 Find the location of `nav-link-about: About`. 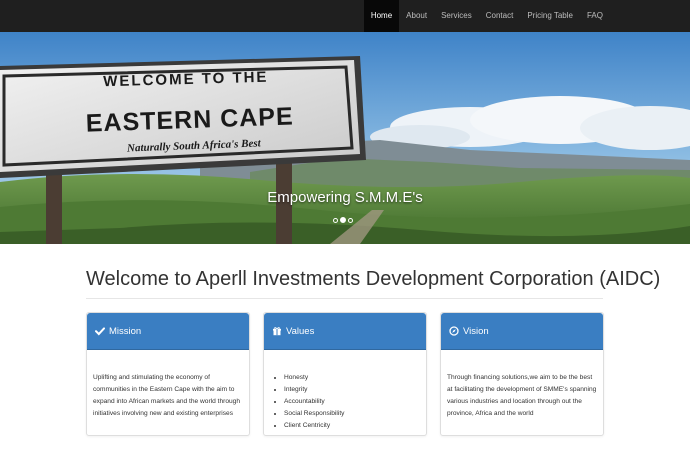

nav-link-about: About is located at coordinates (416, 16).